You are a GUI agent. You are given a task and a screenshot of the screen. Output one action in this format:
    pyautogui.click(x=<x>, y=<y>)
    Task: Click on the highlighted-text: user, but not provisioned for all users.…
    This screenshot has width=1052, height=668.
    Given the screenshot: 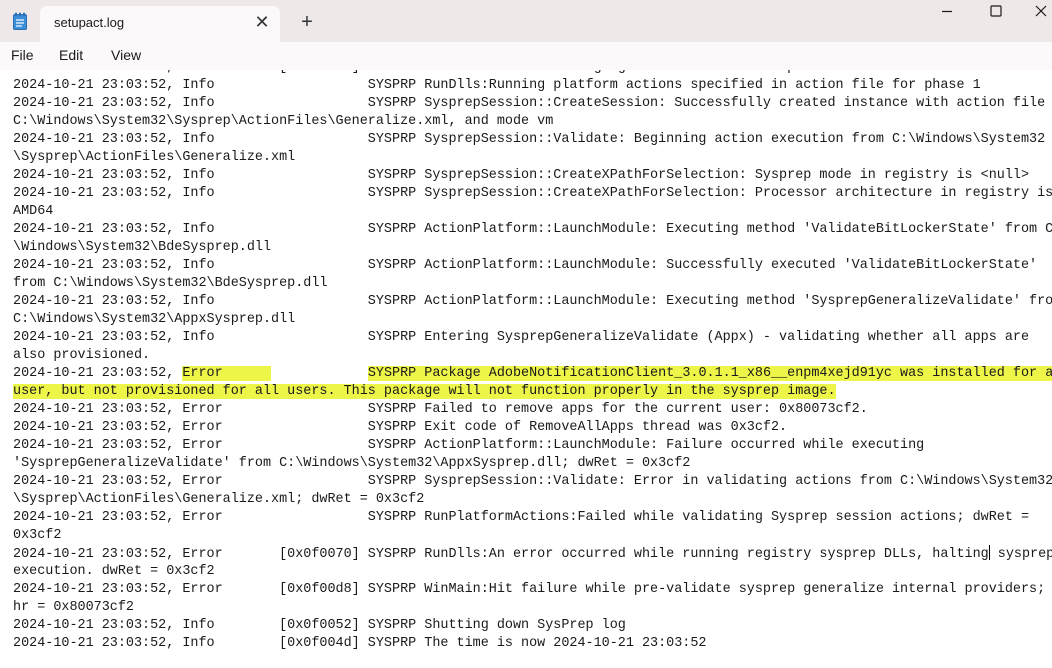 What is the action you would take?
    pyautogui.click(x=424, y=391)
    